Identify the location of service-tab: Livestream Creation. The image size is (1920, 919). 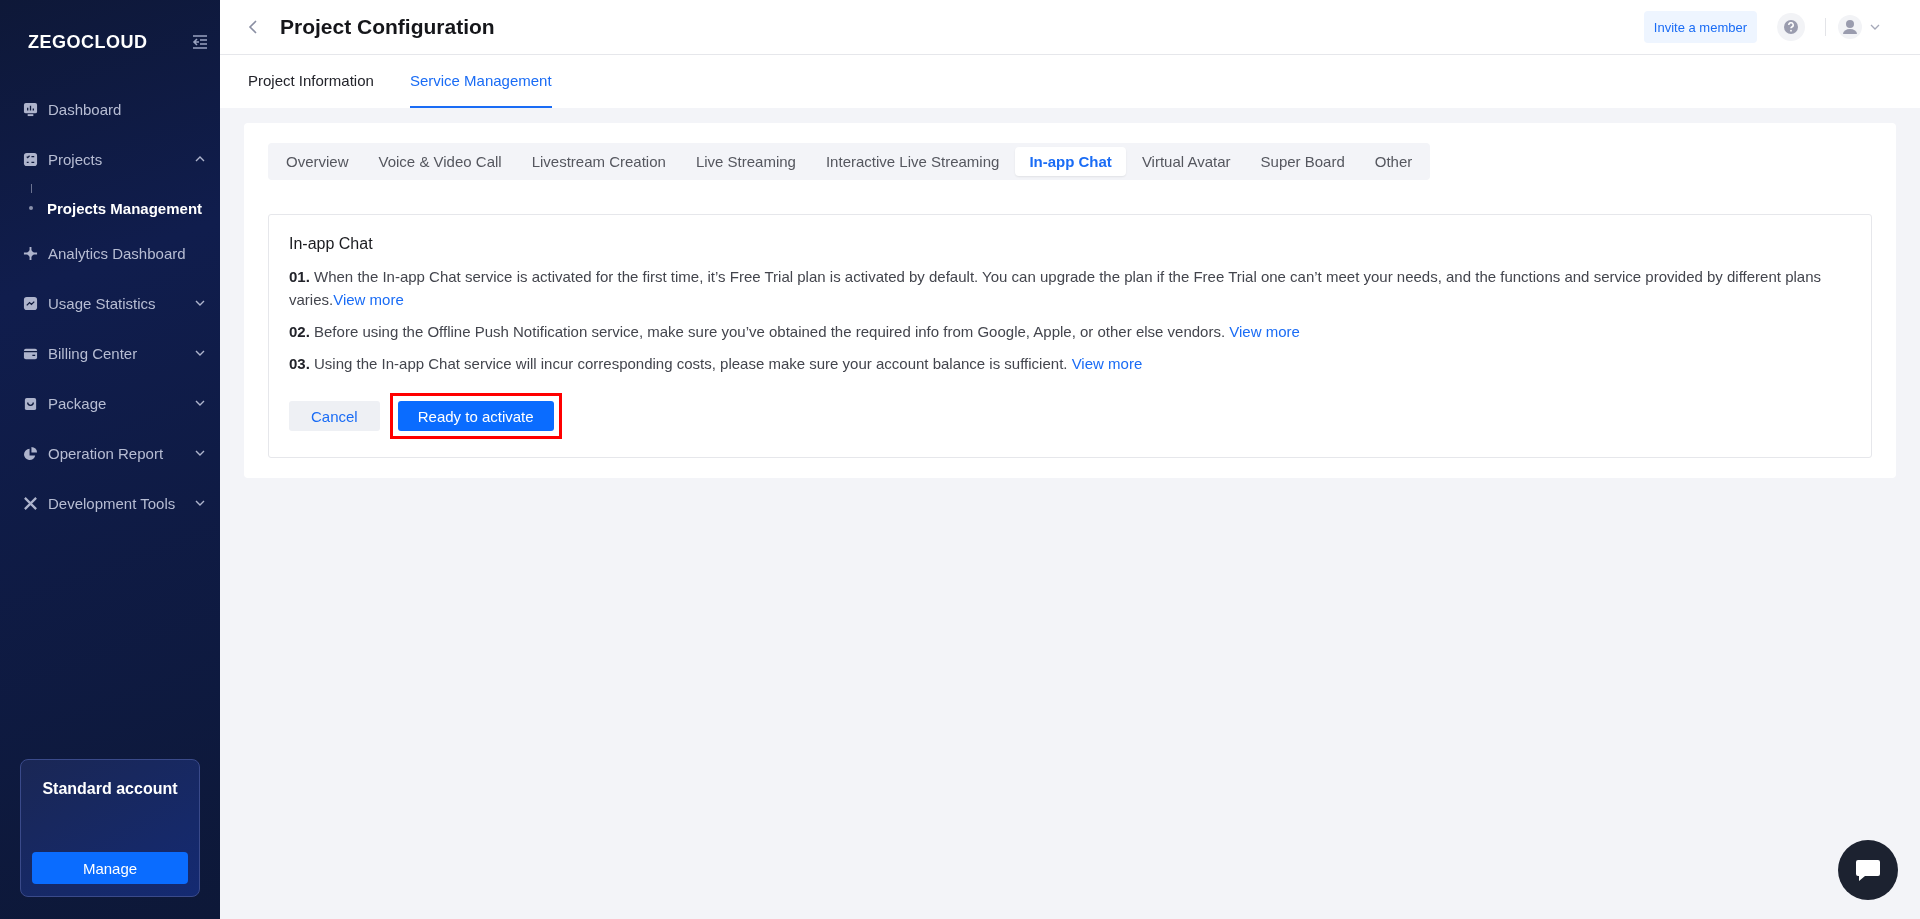
(598, 161).